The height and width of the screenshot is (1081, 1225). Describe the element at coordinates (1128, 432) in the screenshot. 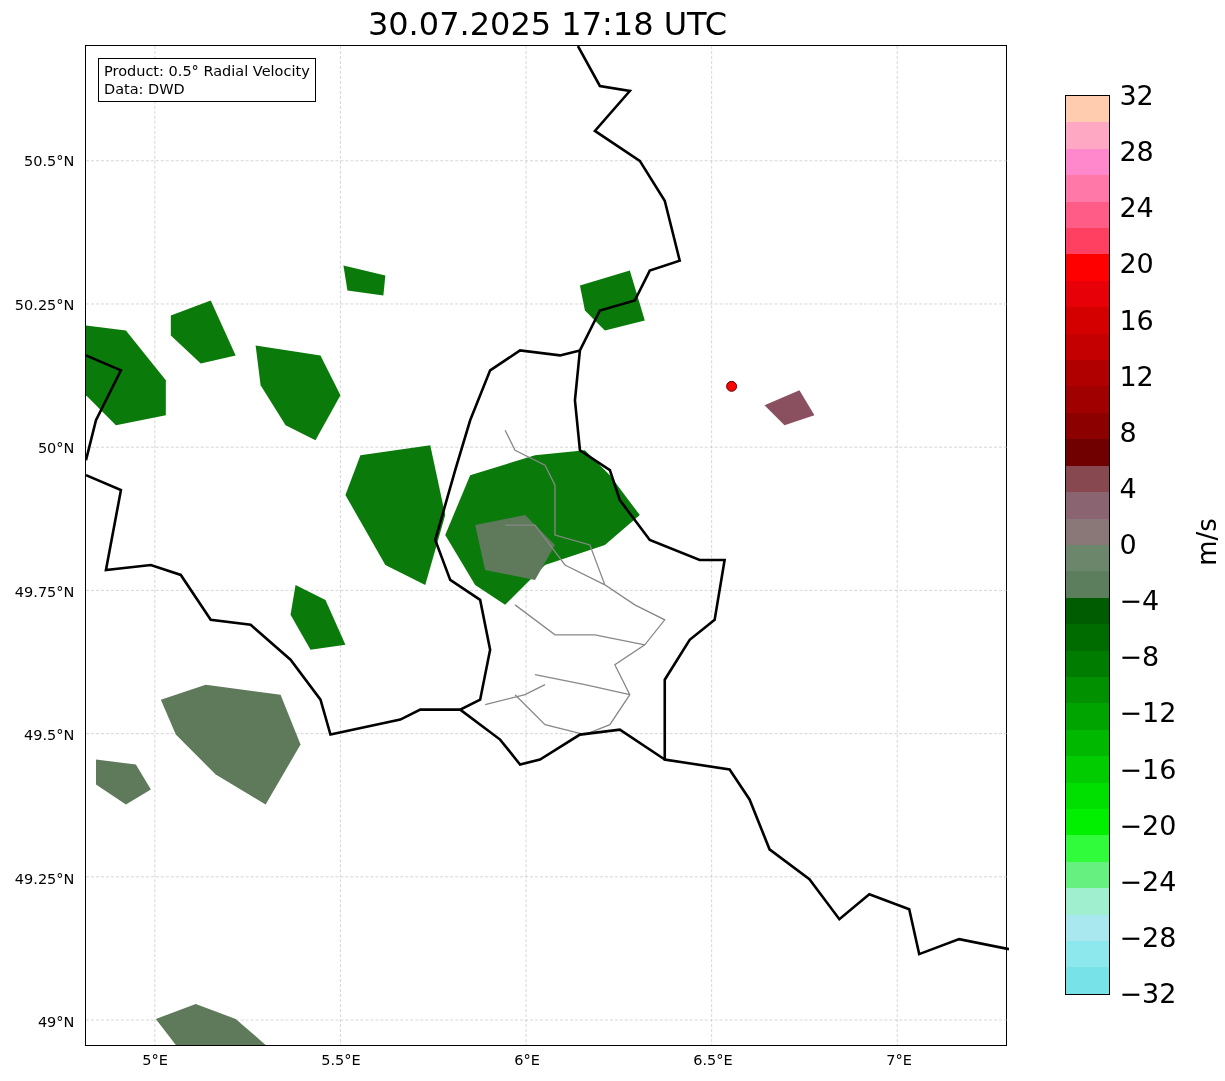

I see `colorbar-tick-label: 8` at that location.